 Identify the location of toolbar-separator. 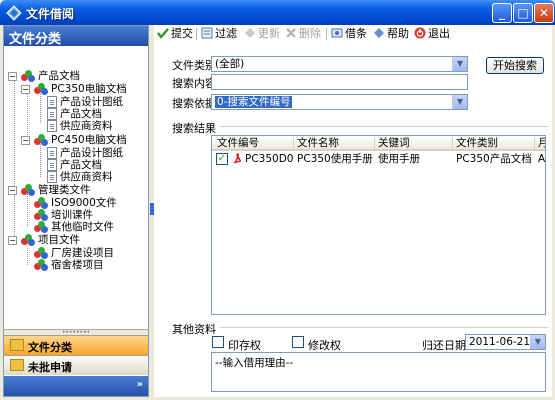
(196, 34).